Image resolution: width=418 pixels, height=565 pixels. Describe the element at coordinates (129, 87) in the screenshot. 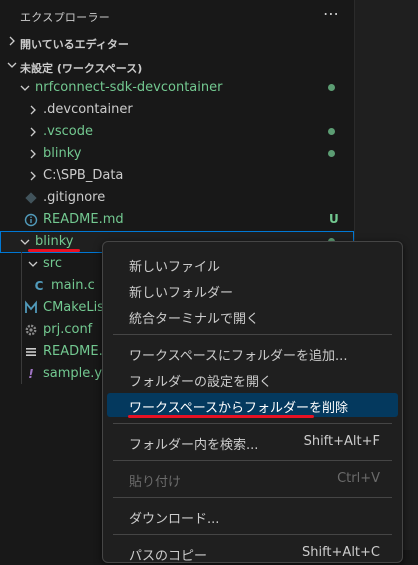

I see `tree-item-label: nrfconnect-sdk-devcontainer` at that location.